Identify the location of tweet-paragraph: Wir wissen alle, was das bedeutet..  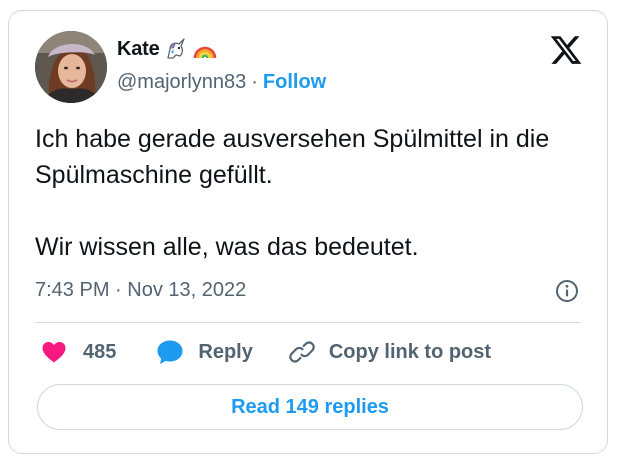
(227, 247).